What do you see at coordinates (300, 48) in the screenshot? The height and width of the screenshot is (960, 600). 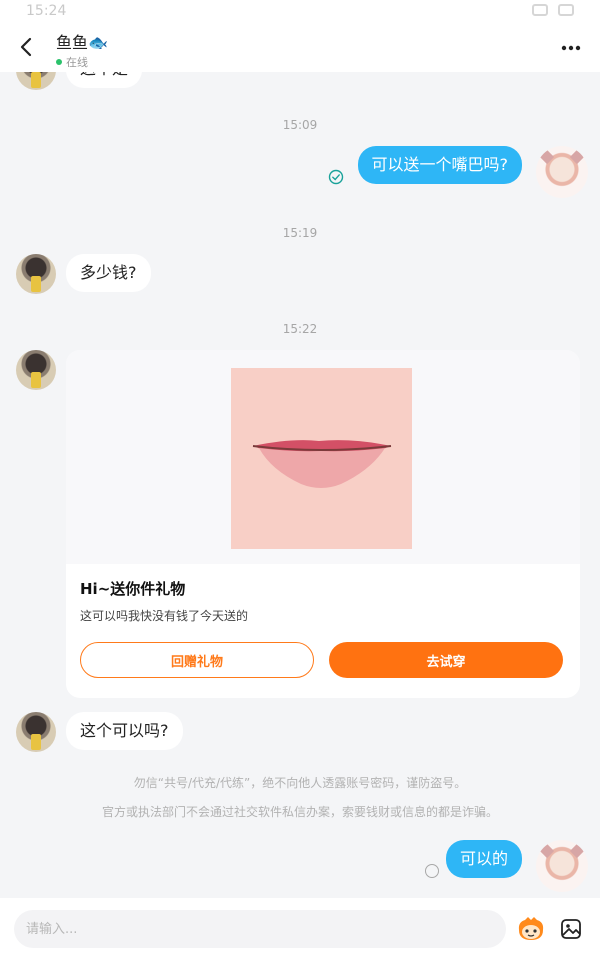 I see `chat-header: 鱼鱼🐟 在线` at bounding box center [300, 48].